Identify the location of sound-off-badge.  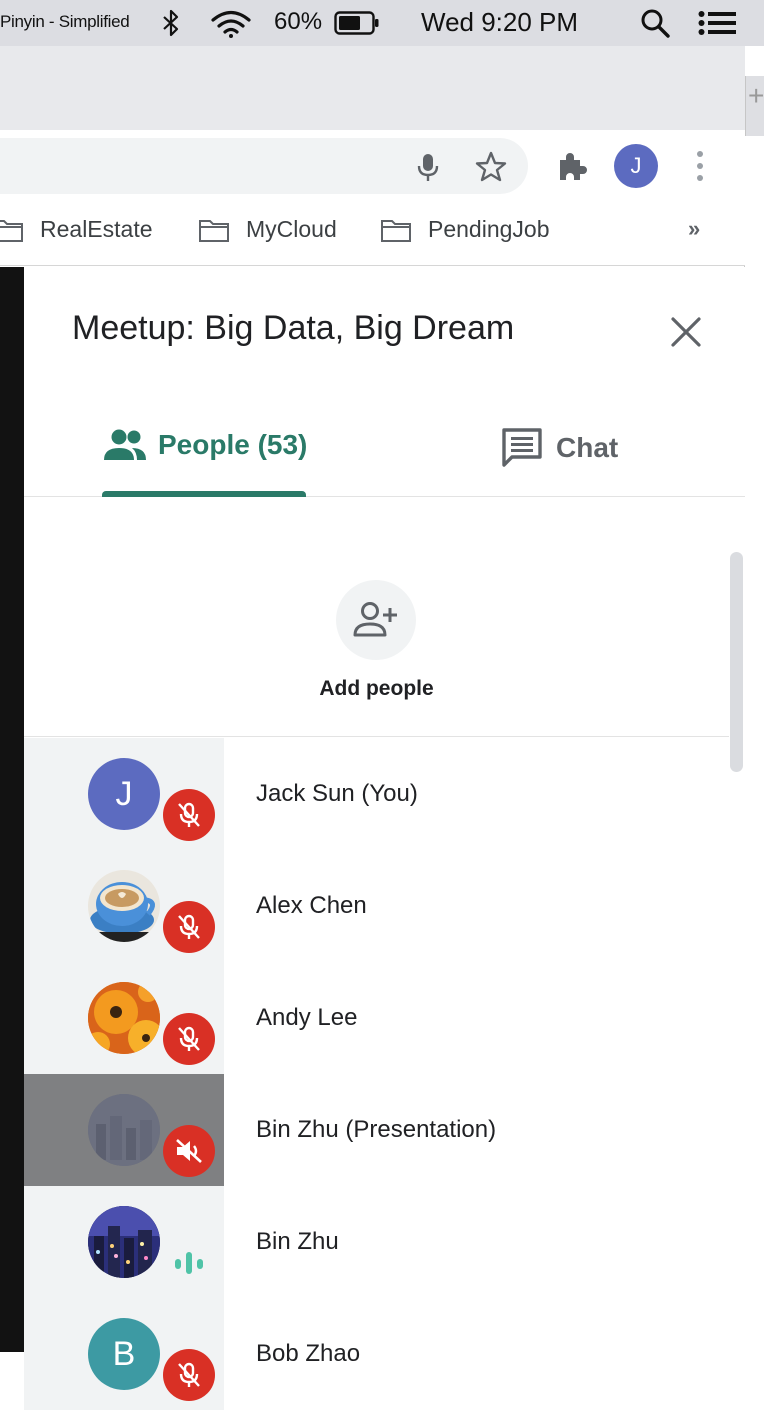
(189, 1151).